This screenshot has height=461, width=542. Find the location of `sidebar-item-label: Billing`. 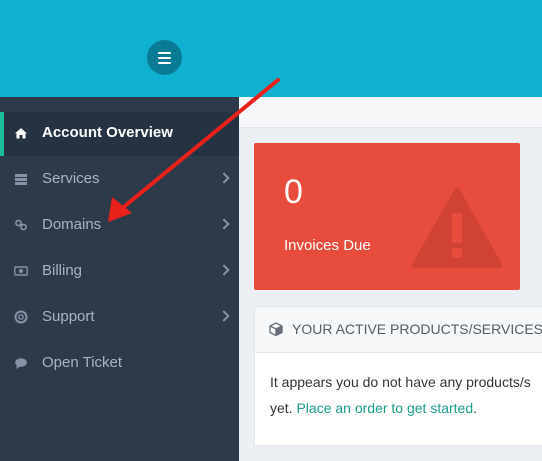

sidebar-item-label: Billing is located at coordinates (62, 270).